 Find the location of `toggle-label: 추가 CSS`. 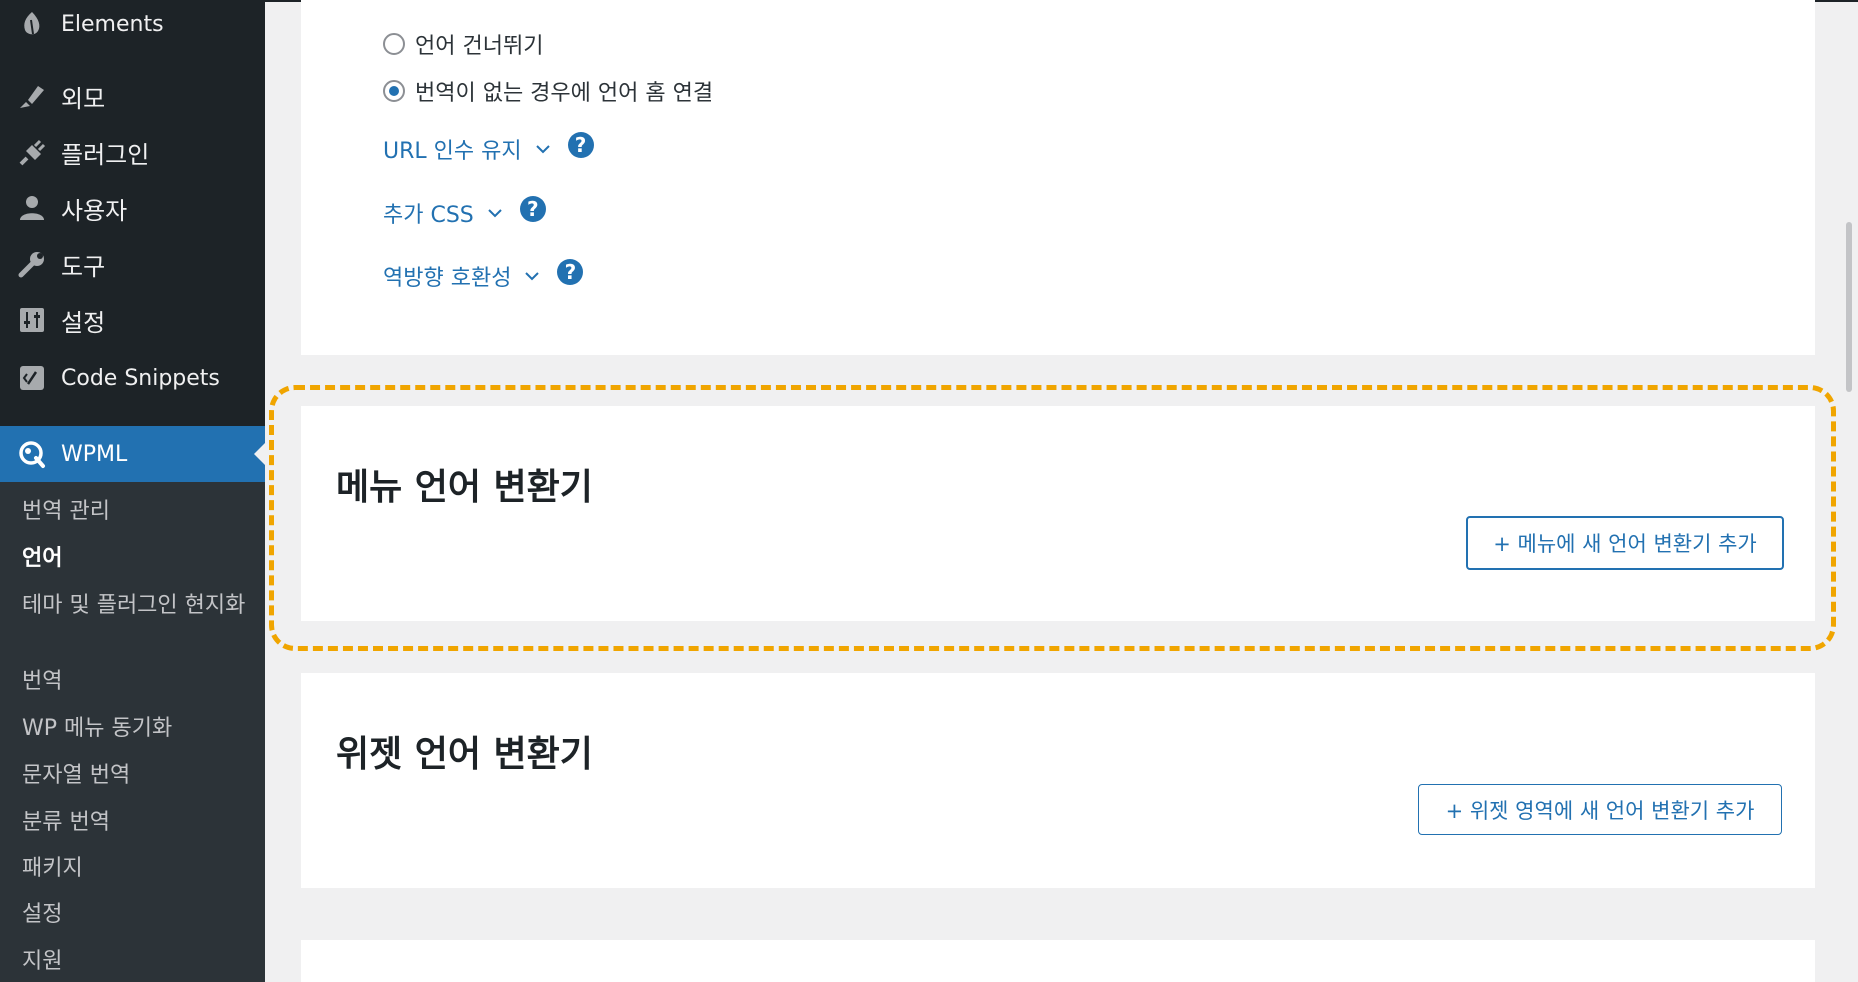

toggle-label: 추가 CSS is located at coordinates (428, 215).